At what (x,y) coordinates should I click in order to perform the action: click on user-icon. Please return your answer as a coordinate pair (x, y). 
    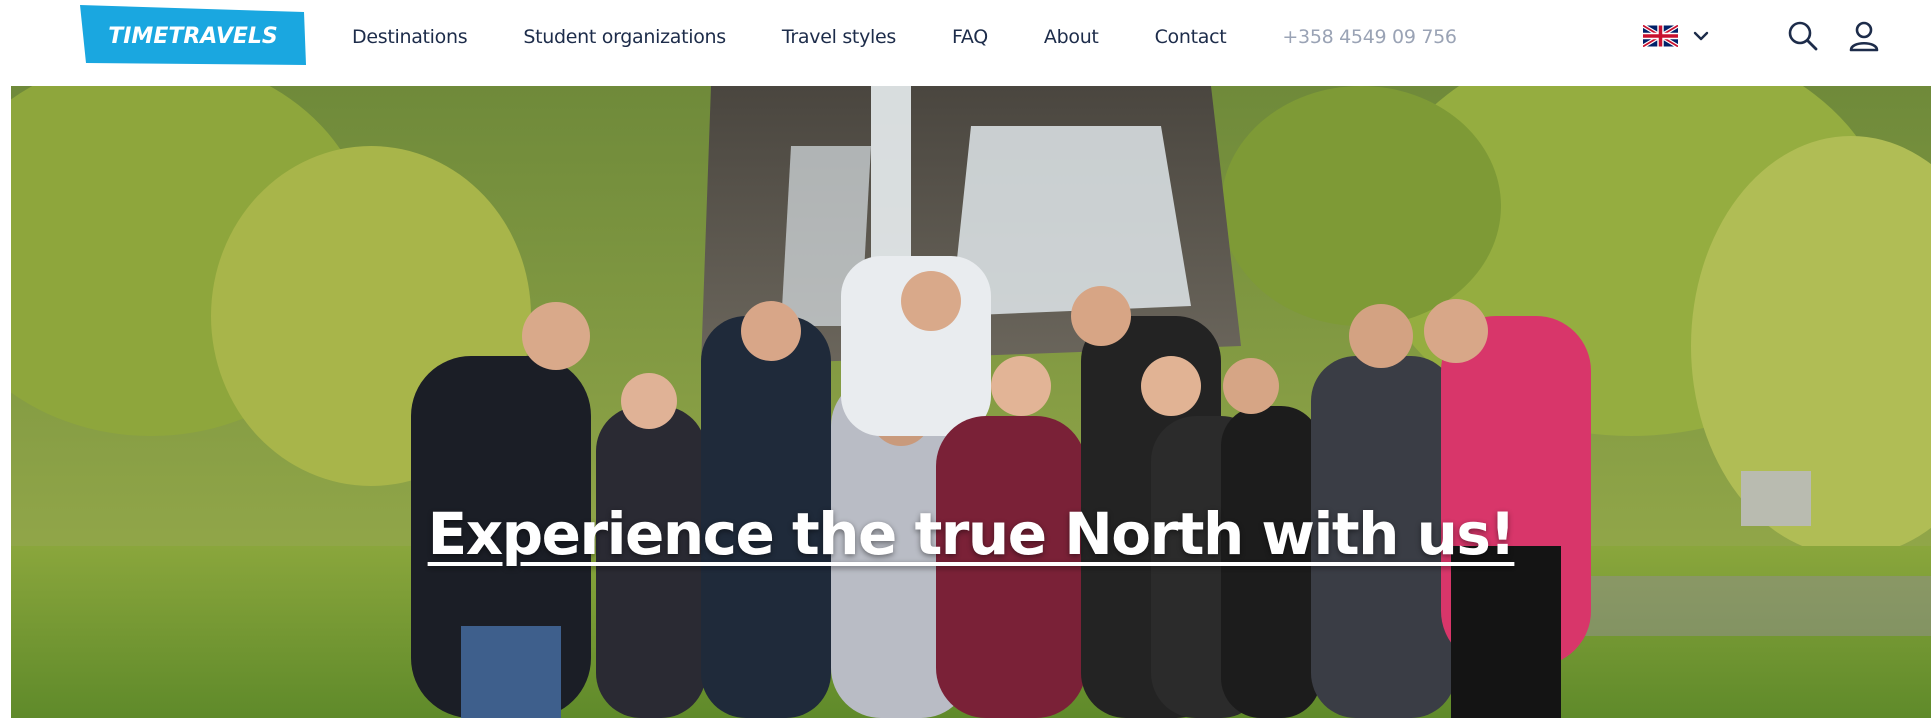
    Looking at the image, I should click on (1864, 36).